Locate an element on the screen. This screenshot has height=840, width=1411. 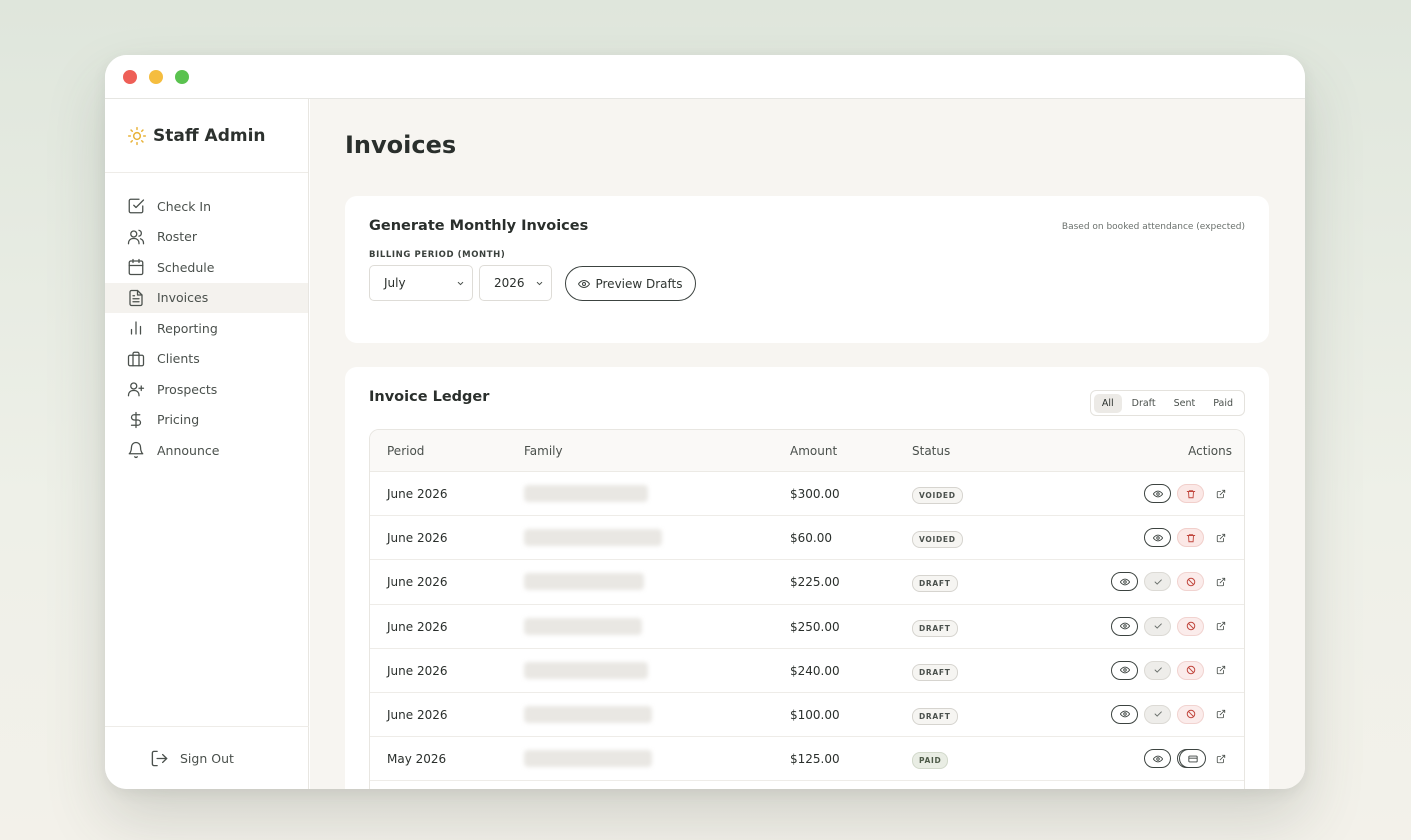
row-amount: $300.00 is located at coordinates (815, 494).